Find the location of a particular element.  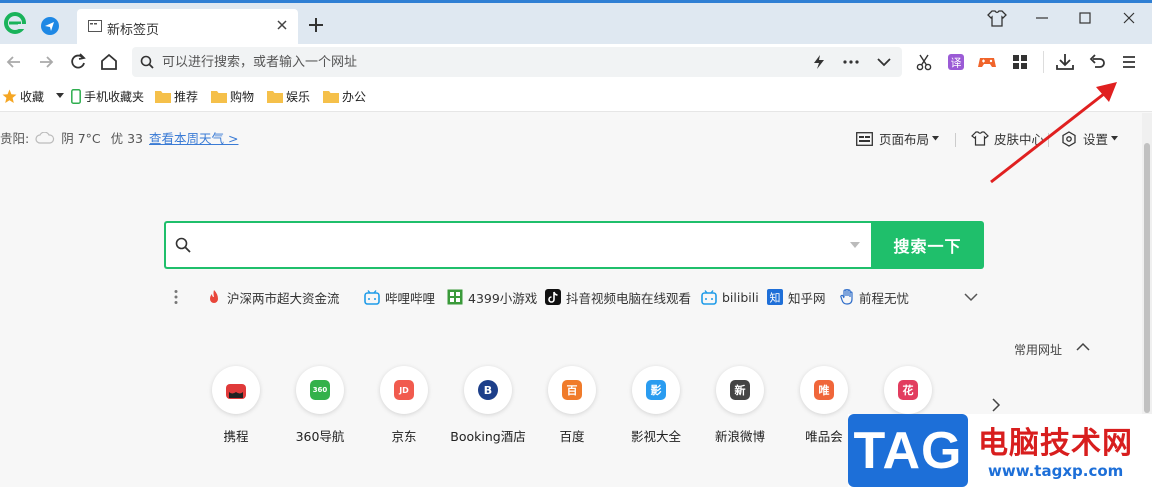

page-layout-button: 页面布局 is located at coordinates (898, 138).